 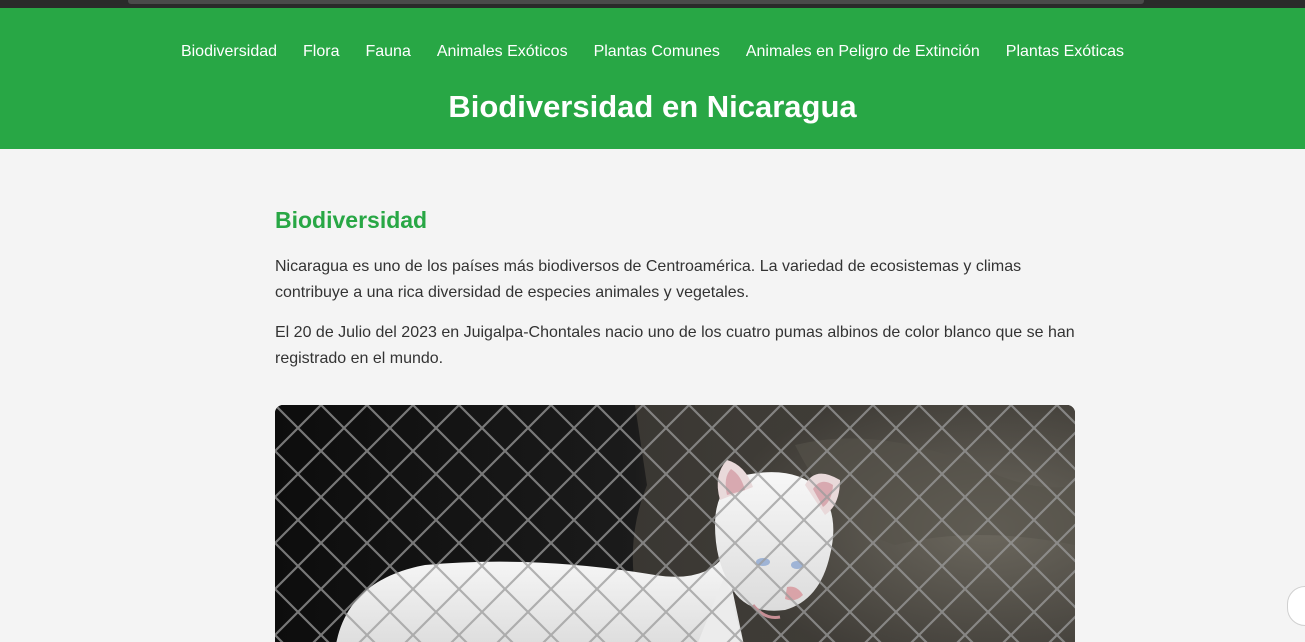 What do you see at coordinates (387, 52) in the screenshot?
I see `nav-link-fauna: Fauna` at bounding box center [387, 52].